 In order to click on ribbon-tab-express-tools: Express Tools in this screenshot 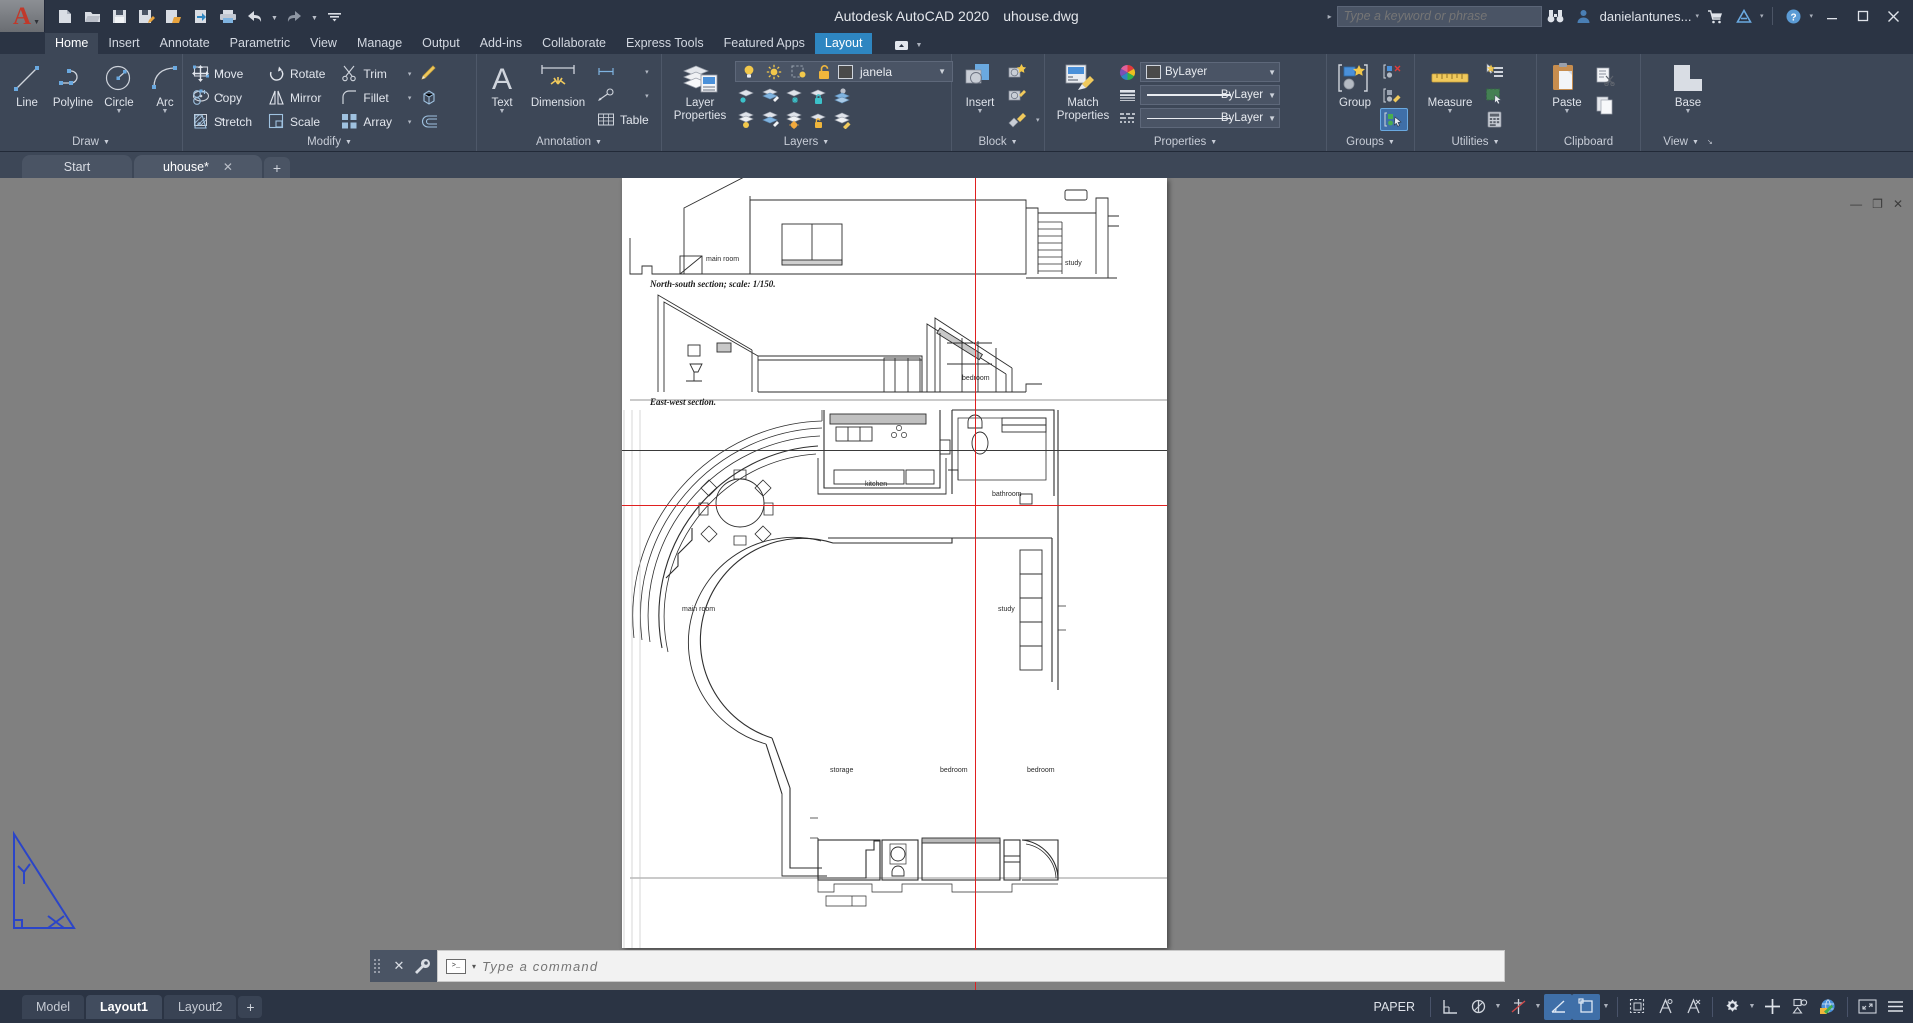, I will do `click(665, 43)`.